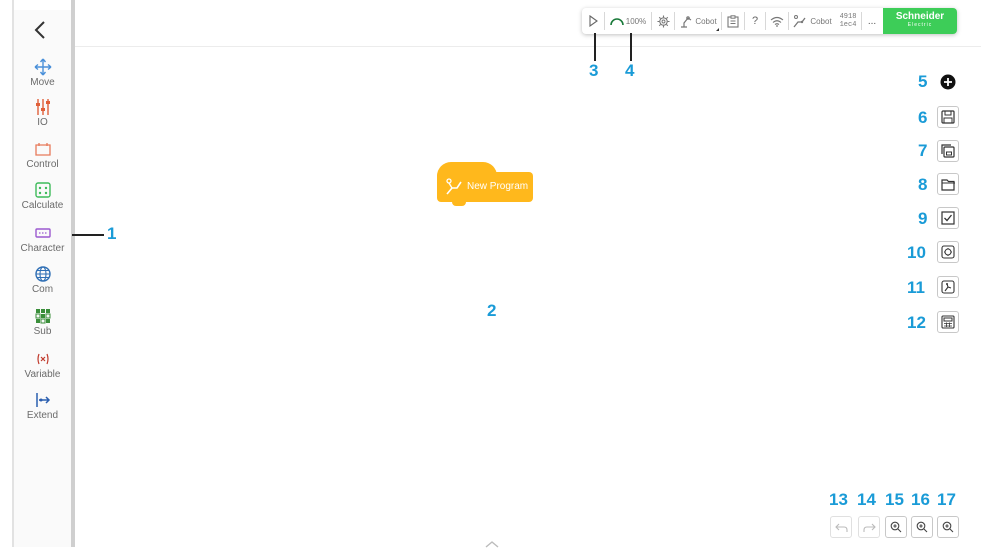  What do you see at coordinates (42, 107) in the screenshot?
I see `io-sliders-icon` at bounding box center [42, 107].